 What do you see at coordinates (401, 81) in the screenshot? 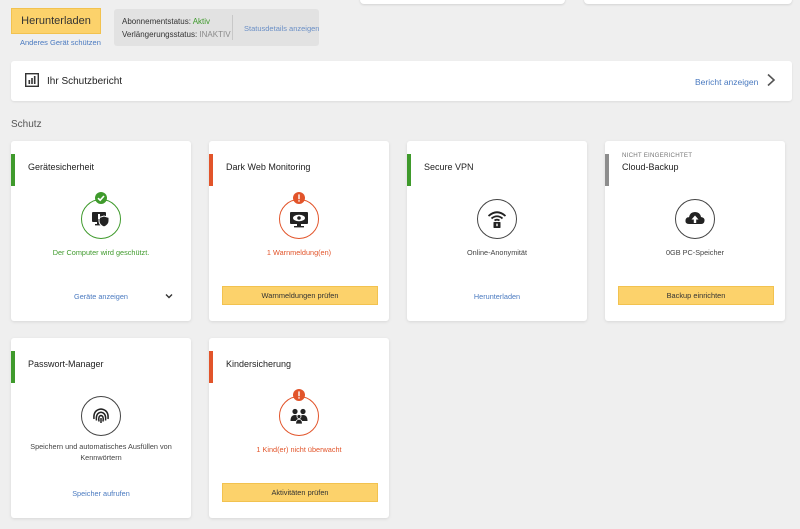
I see `protection-report-row: Ihr Schutzbericht Bericht anzeigen` at bounding box center [401, 81].